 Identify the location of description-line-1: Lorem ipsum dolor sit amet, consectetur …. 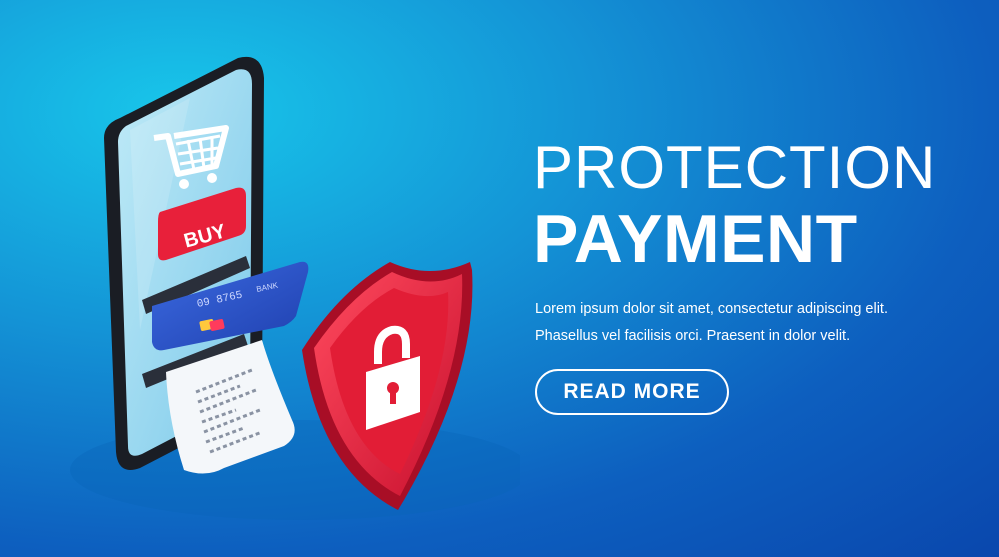
(711, 309).